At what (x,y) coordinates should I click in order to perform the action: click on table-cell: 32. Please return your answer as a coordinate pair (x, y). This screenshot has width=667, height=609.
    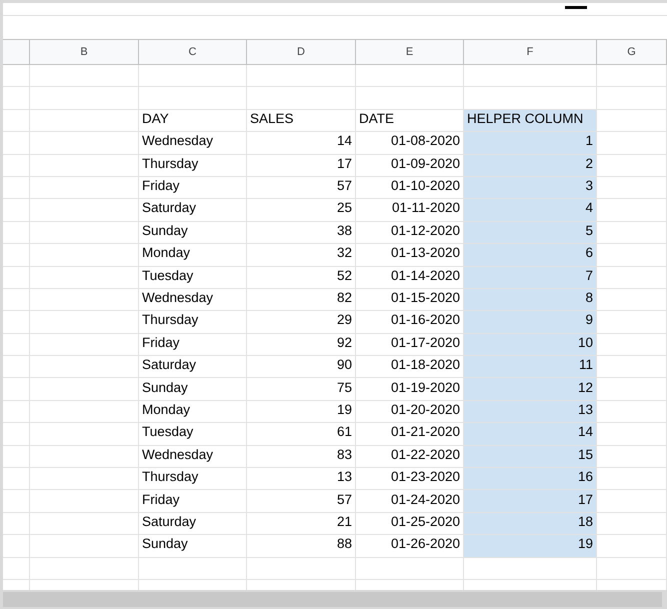
    Looking at the image, I should click on (301, 255).